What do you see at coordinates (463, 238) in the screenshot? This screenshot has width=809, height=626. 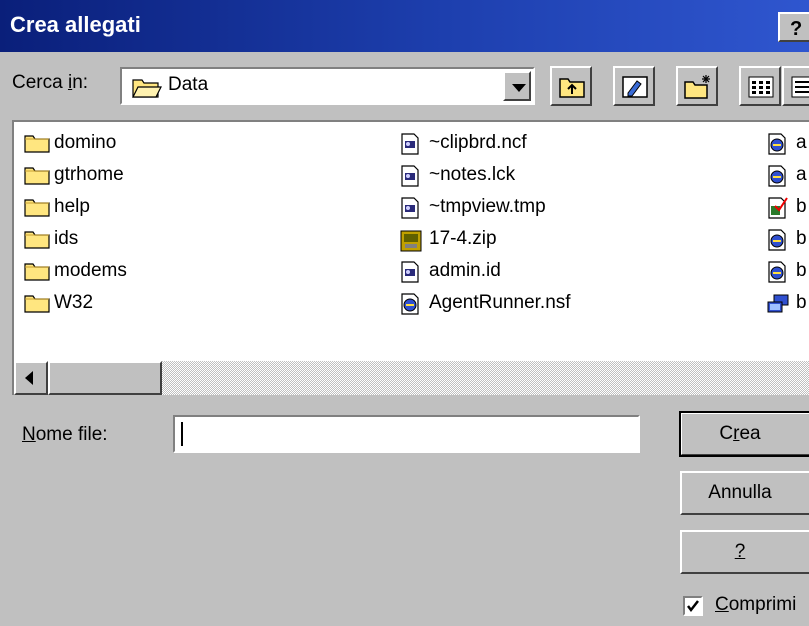 I see `file-name: 17-4.zip` at bounding box center [463, 238].